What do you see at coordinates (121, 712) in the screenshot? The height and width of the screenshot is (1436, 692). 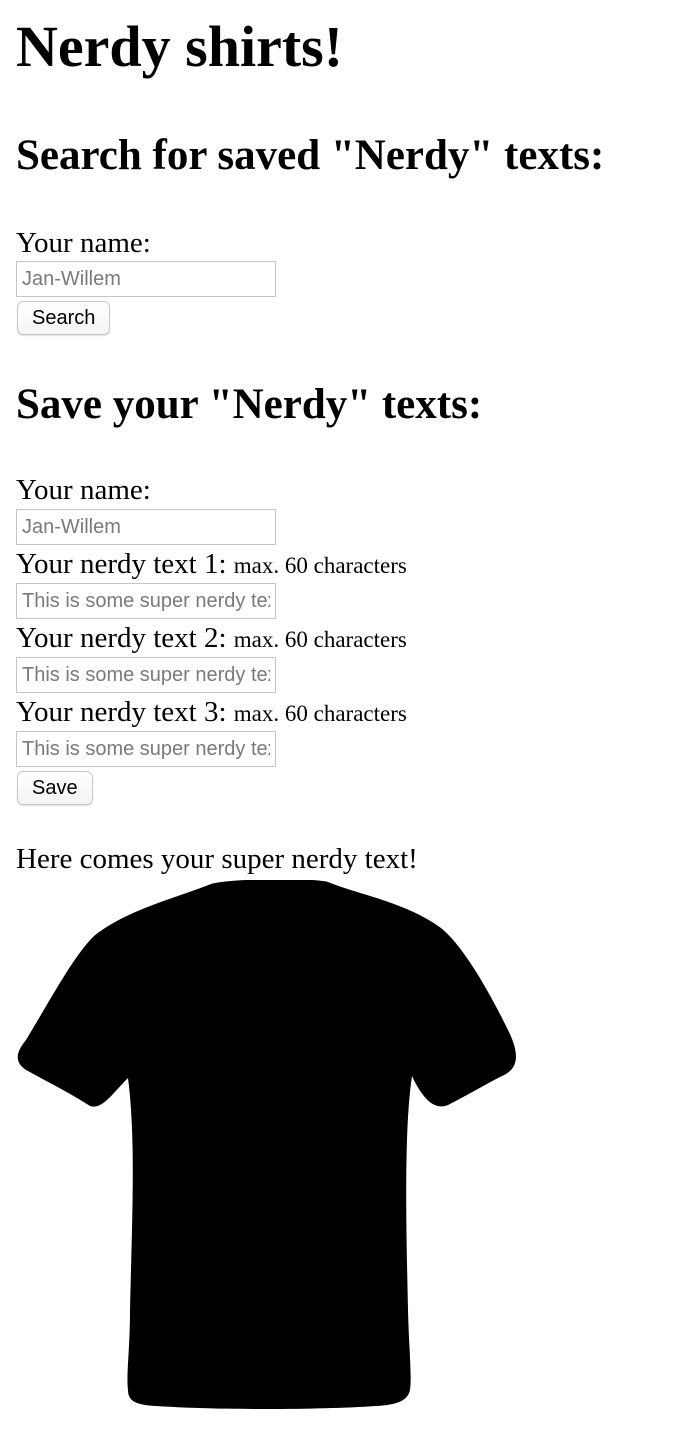 I see `nerdy-text-3-label-text: Your nerdy text 3:` at bounding box center [121, 712].